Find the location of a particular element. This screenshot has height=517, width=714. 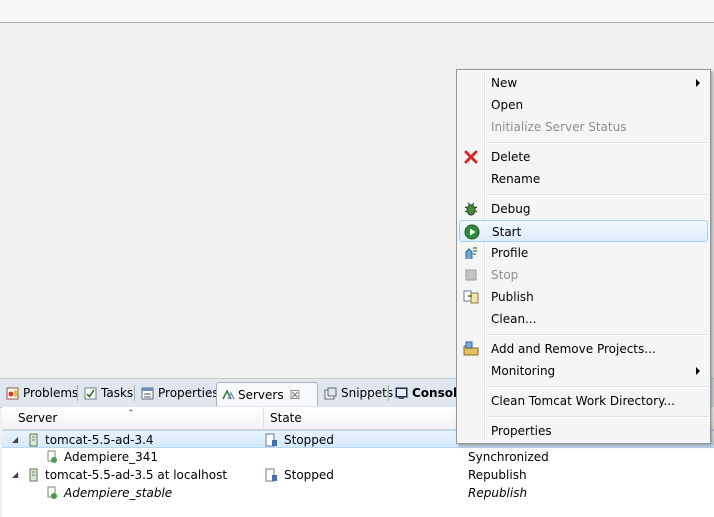

table-row: Adempiere_341 Synchronized is located at coordinates (358, 457).